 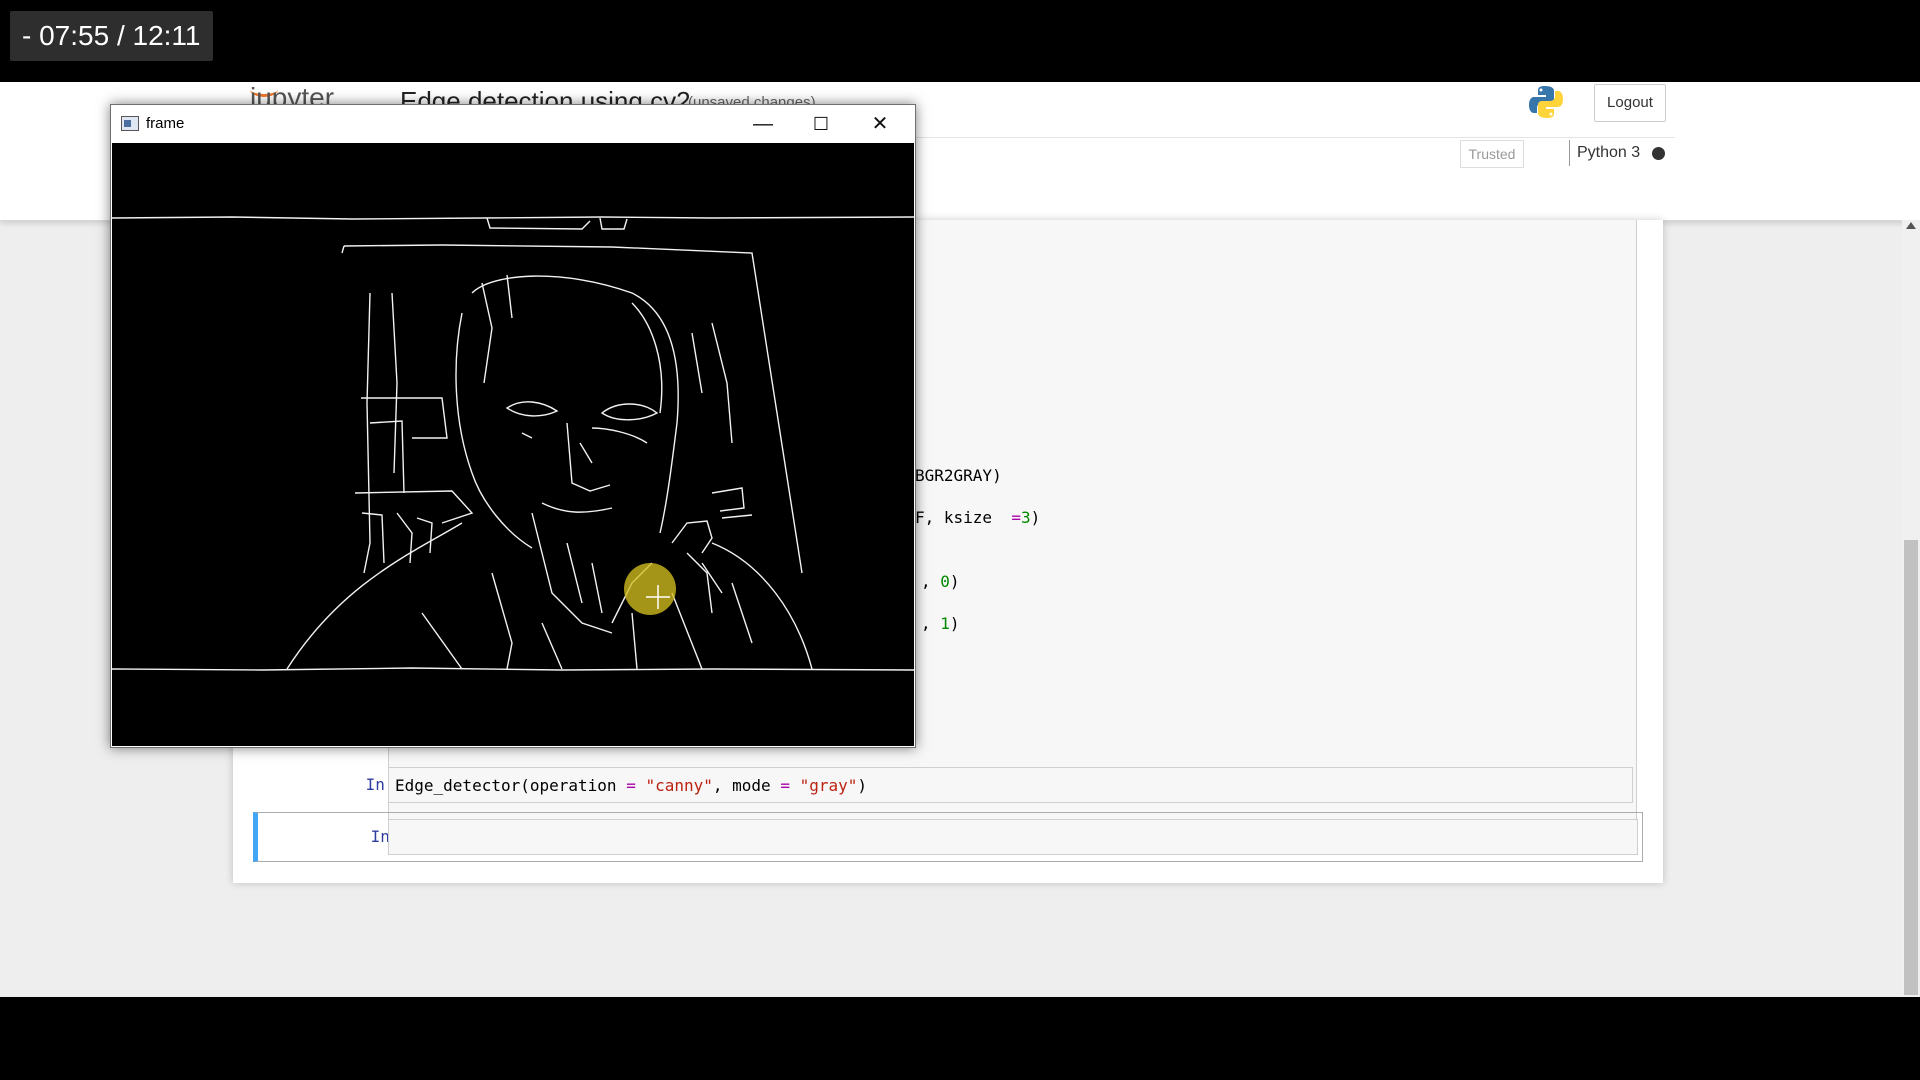 I want to click on video-top-bar: - 07:55 / 12:11, so click(x=960, y=41).